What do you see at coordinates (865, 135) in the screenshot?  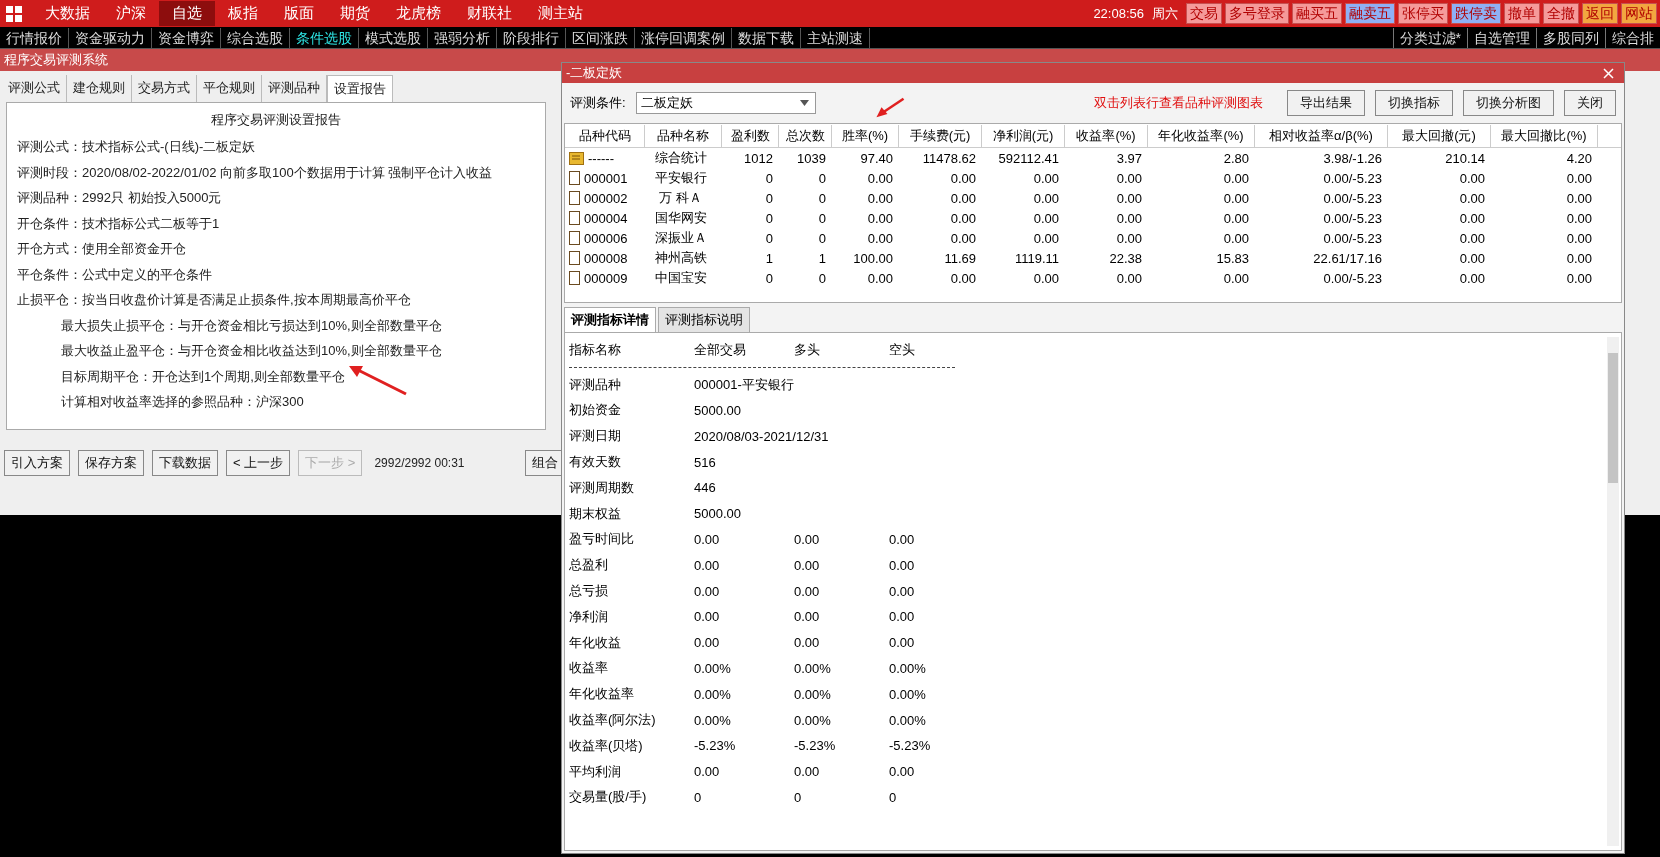 I see `column-header: 胜率(%)` at bounding box center [865, 135].